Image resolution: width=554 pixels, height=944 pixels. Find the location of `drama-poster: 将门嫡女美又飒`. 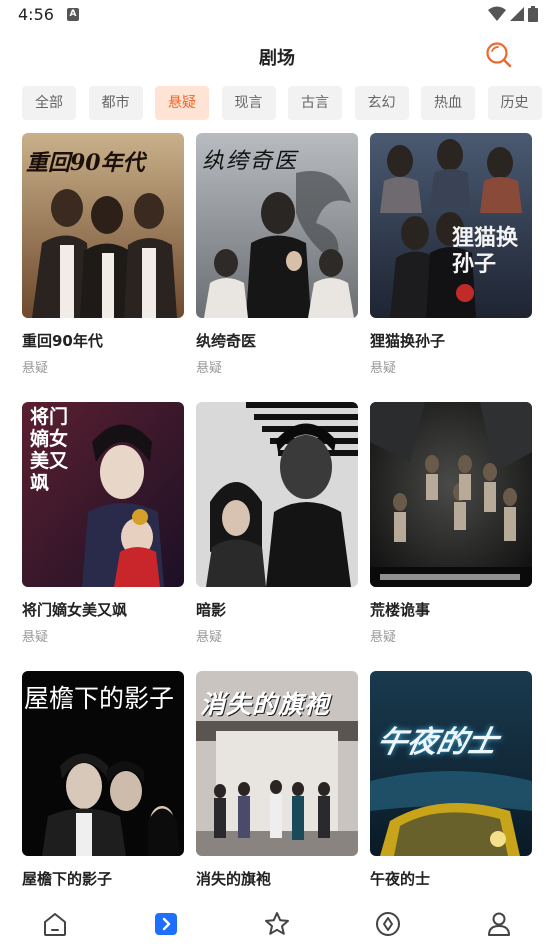

drama-poster: 将门嫡女美又飒 is located at coordinates (103, 494).